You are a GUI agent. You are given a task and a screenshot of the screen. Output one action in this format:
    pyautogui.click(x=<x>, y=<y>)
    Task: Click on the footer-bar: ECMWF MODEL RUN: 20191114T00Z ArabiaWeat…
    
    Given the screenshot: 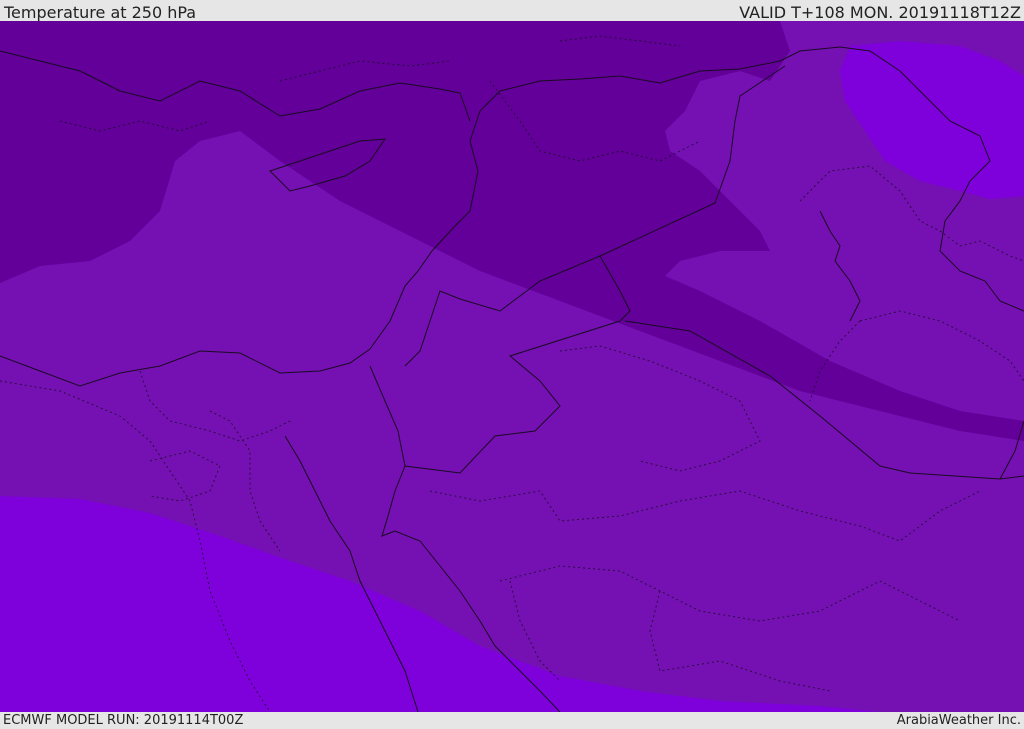 What is the action you would take?
    pyautogui.click(x=512, y=720)
    